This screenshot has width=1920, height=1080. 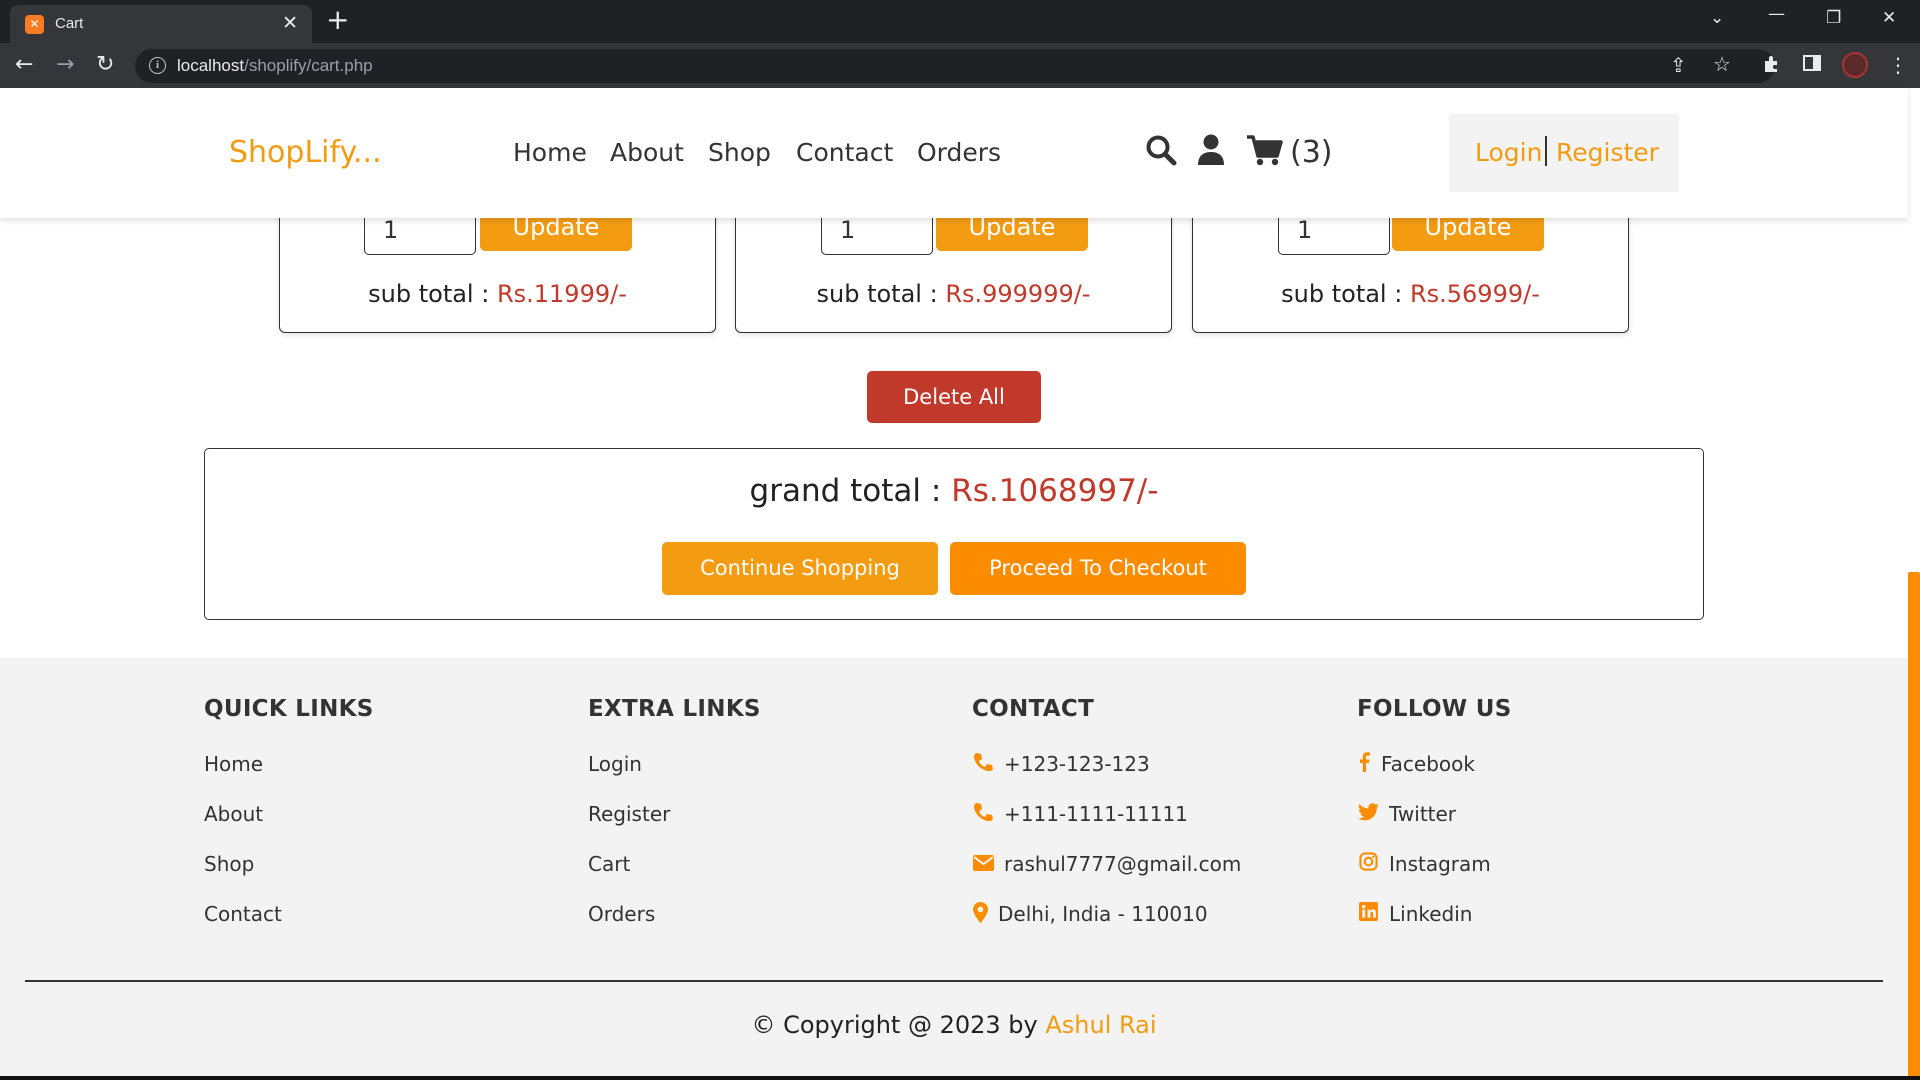 What do you see at coordinates (1152, 777) in the screenshot?
I see `contact-phone-1: +123-123-123` at bounding box center [1152, 777].